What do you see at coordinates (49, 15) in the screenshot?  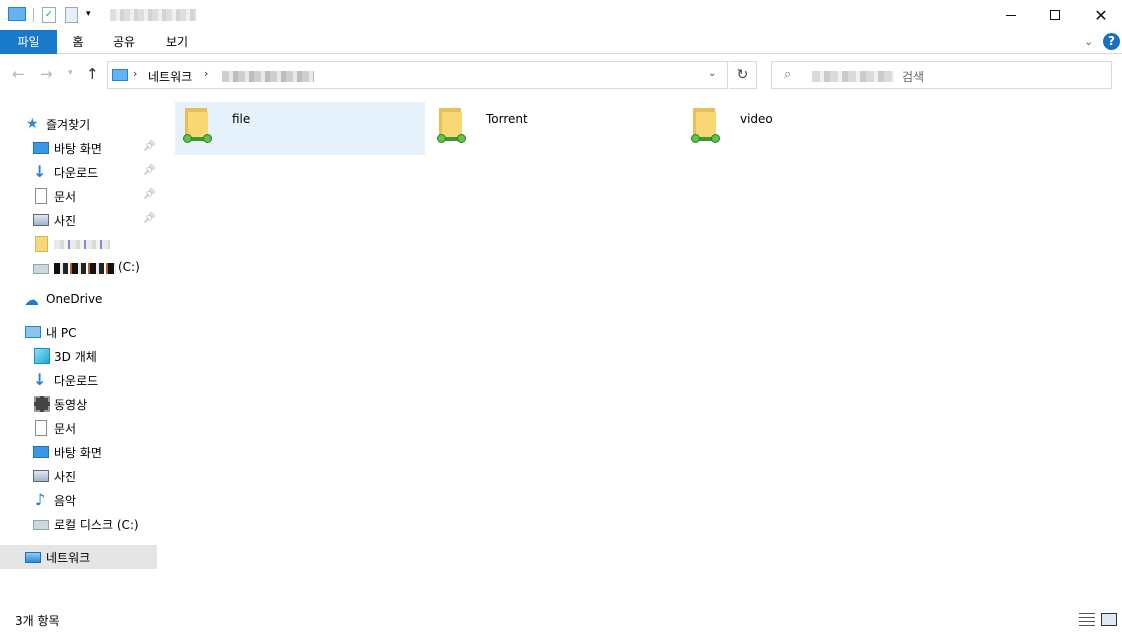 I see `properties-icon: ✓` at bounding box center [49, 15].